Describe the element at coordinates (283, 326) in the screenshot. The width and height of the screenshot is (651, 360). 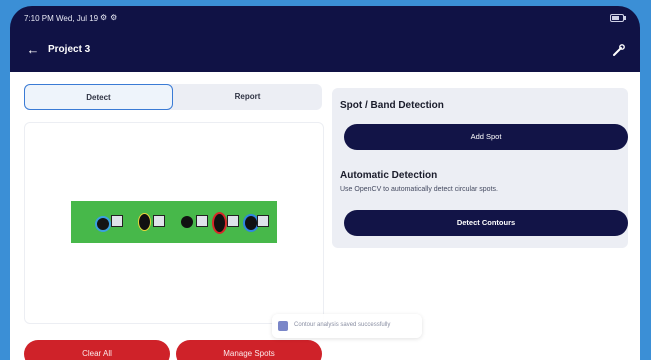
I see `app-icon` at that location.